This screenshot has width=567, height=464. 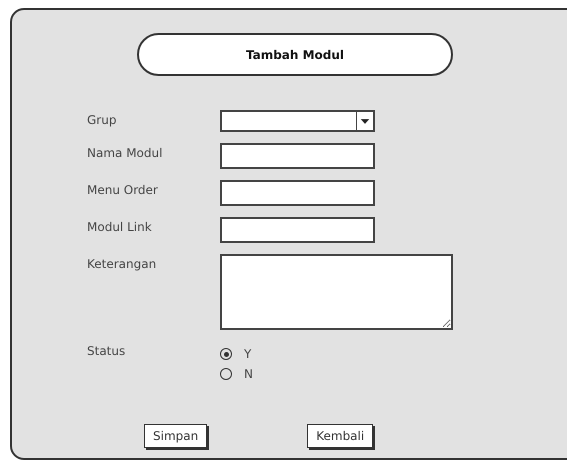 What do you see at coordinates (336, 292) in the screenshot?
I see `text-area` at bounding box center [336, 292].